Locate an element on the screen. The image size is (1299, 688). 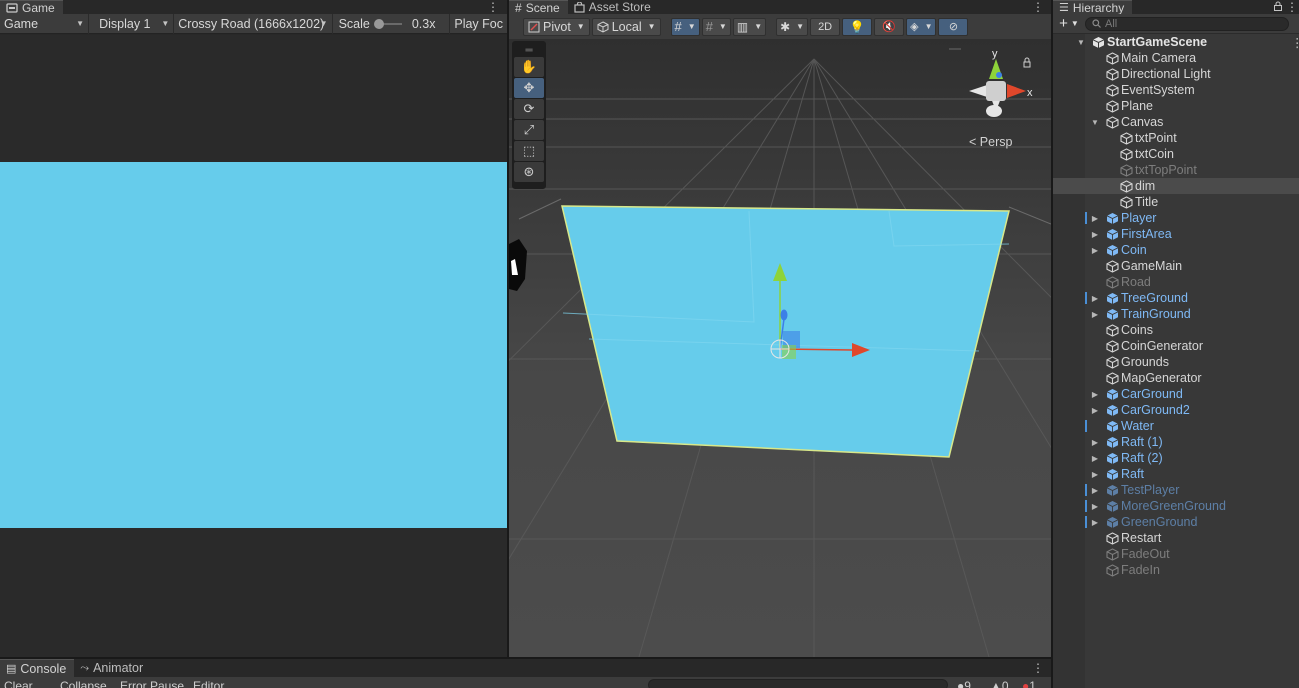
snap-increment-toggle: # ▼ is located at coordinates (716, 26).